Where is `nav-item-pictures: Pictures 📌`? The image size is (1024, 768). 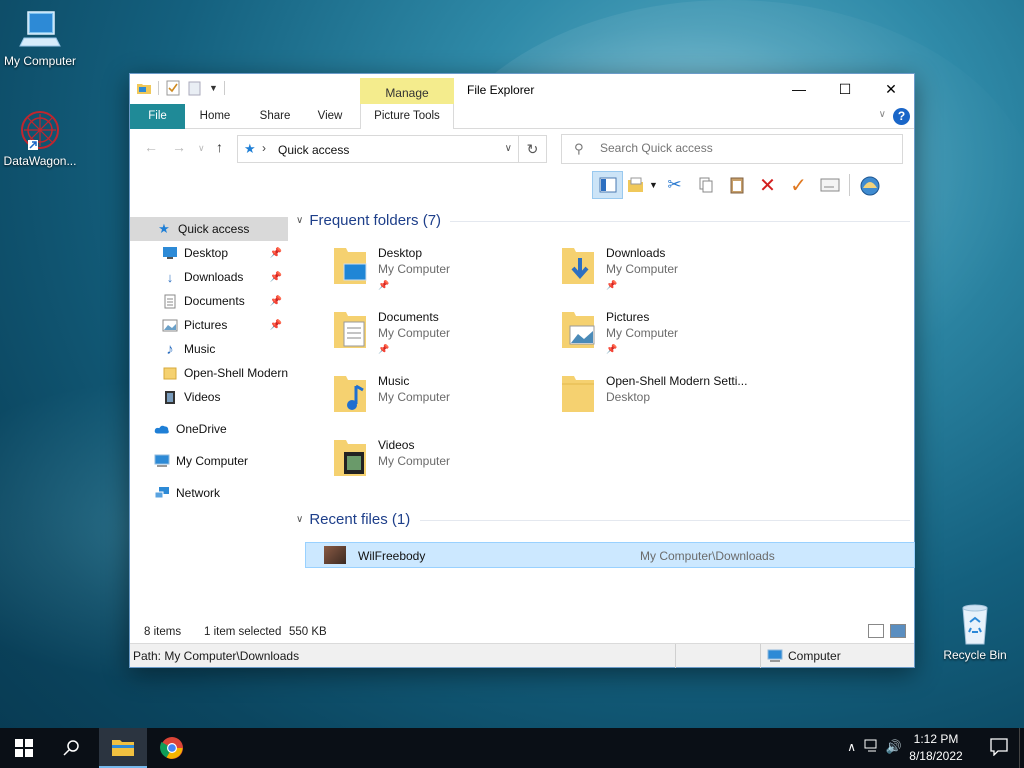 nav-item-pictures: Pictures 📌 is located at coordinates (209, 325).